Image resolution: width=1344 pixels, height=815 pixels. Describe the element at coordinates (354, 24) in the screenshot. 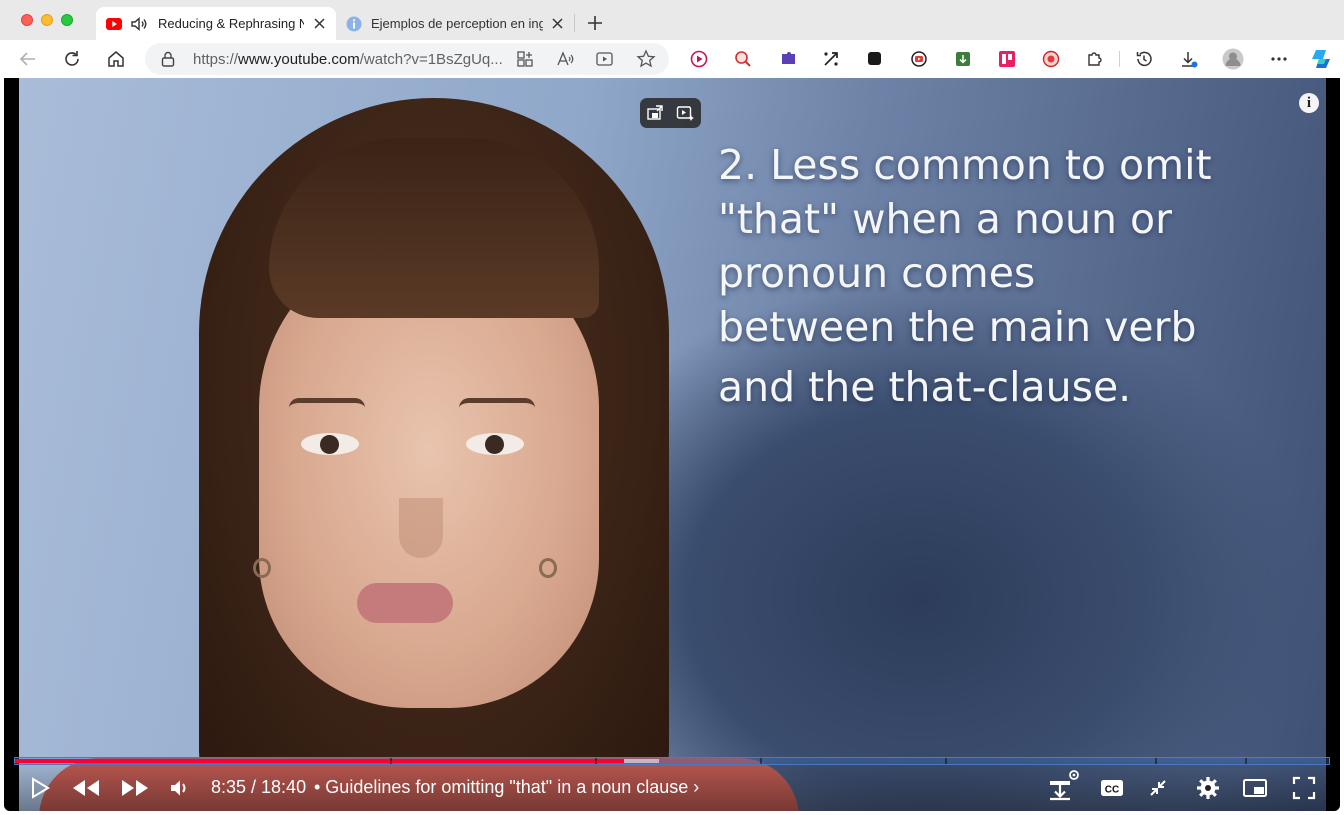

I see `info-icon` at that location.